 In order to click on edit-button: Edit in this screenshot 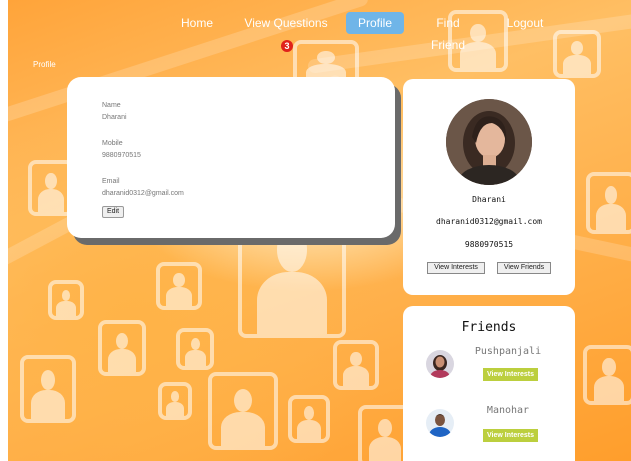, I will do `click(113, 212)`.